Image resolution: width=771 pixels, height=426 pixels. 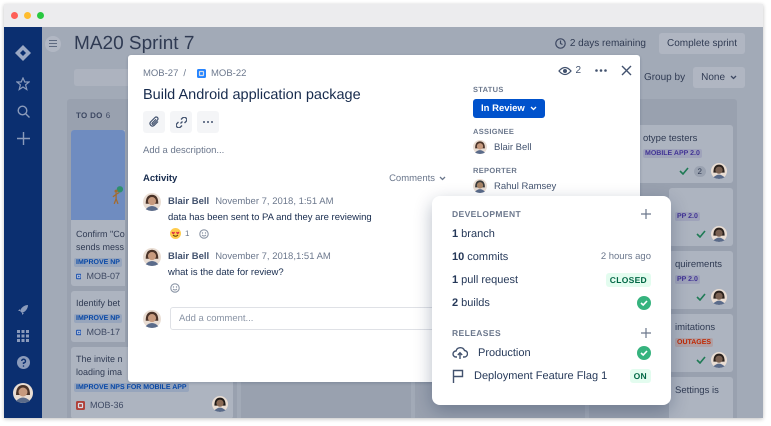 I want to click on activity-heading: Activity, so click(x=160, y=178).